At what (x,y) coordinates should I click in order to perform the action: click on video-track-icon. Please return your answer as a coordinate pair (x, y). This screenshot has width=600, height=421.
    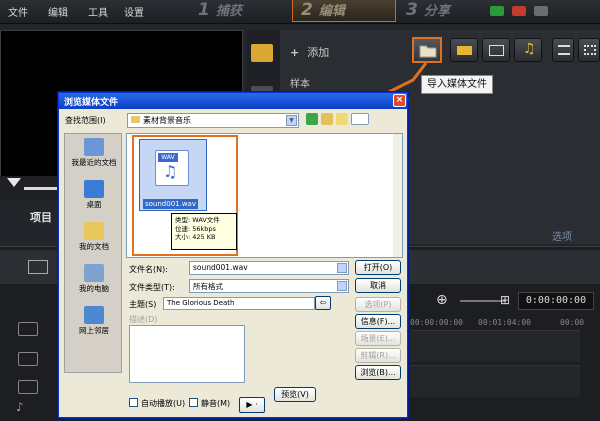
    Looking at the image, I should click on (28, 329).